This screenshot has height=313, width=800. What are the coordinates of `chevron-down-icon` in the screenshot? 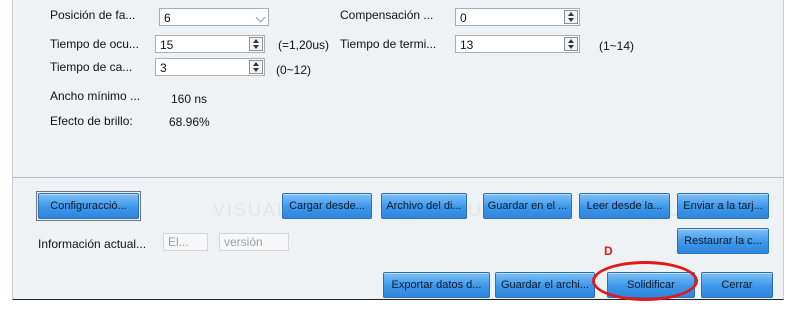 It's located at (260, 17).